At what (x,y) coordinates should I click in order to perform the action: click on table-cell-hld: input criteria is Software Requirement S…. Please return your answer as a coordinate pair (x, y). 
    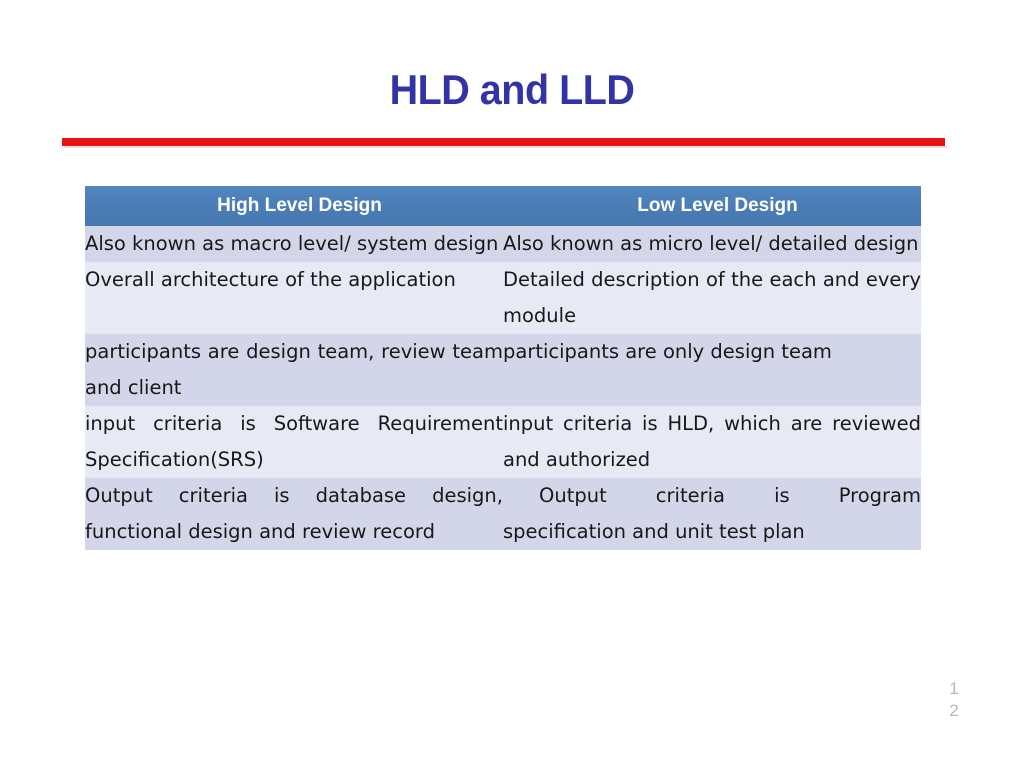
    Looking at the image, I should click on (294, 442).